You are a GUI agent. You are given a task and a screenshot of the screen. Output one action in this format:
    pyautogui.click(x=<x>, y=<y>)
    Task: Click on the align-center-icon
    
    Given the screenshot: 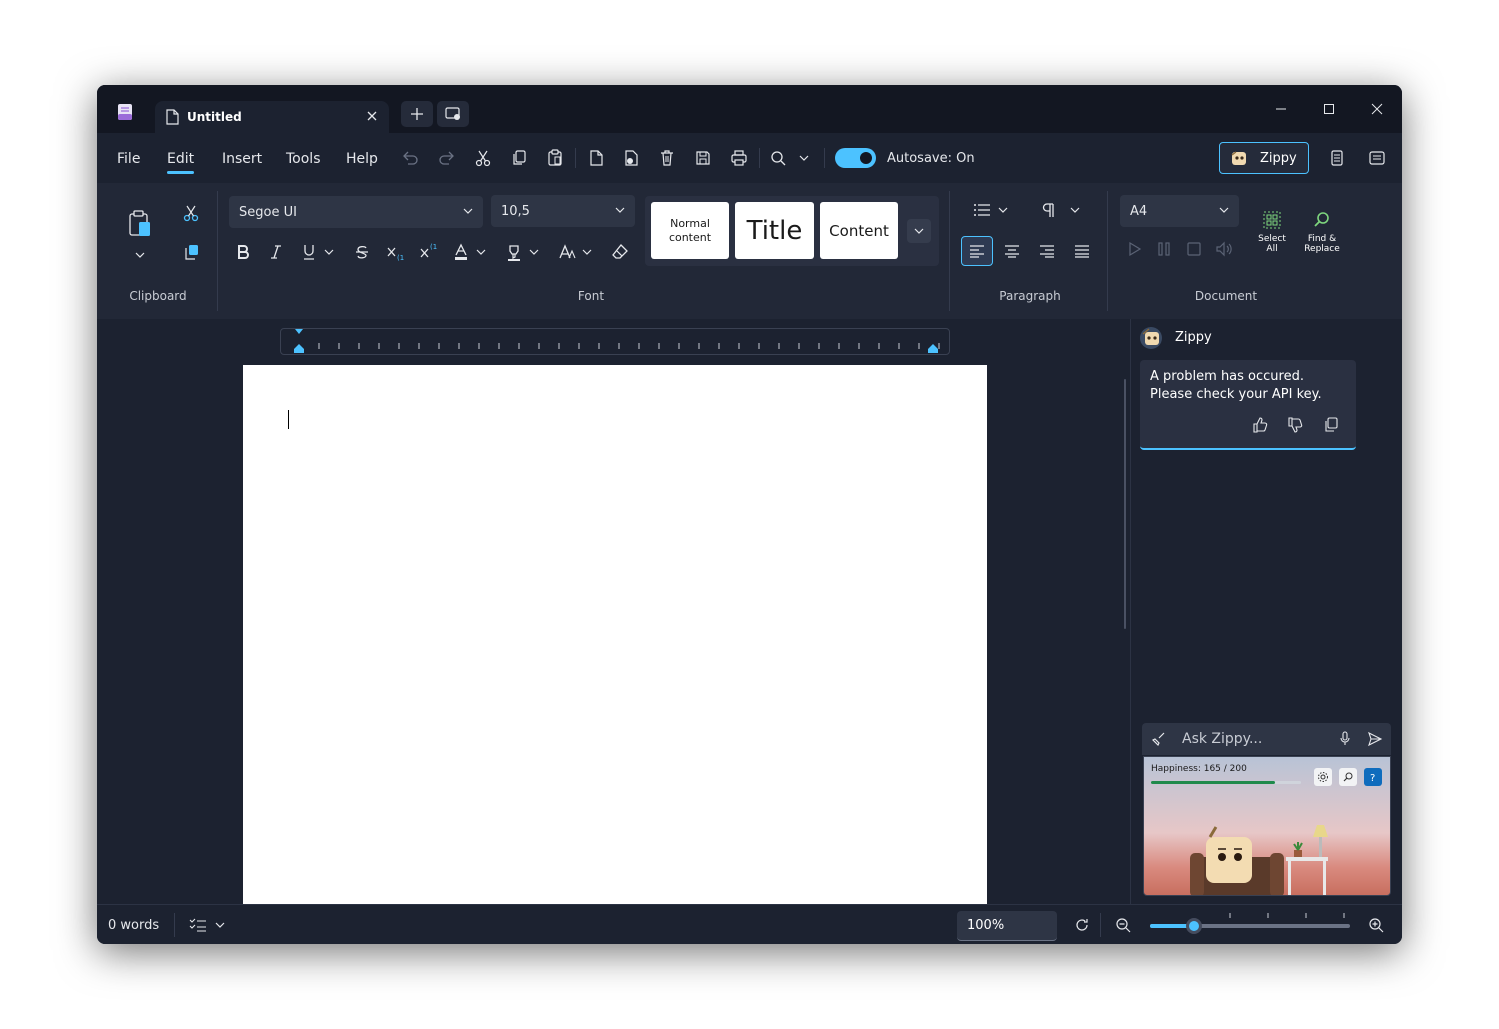 What is the action you would take?
    pyautogui.click(x=1012, y=251)
    